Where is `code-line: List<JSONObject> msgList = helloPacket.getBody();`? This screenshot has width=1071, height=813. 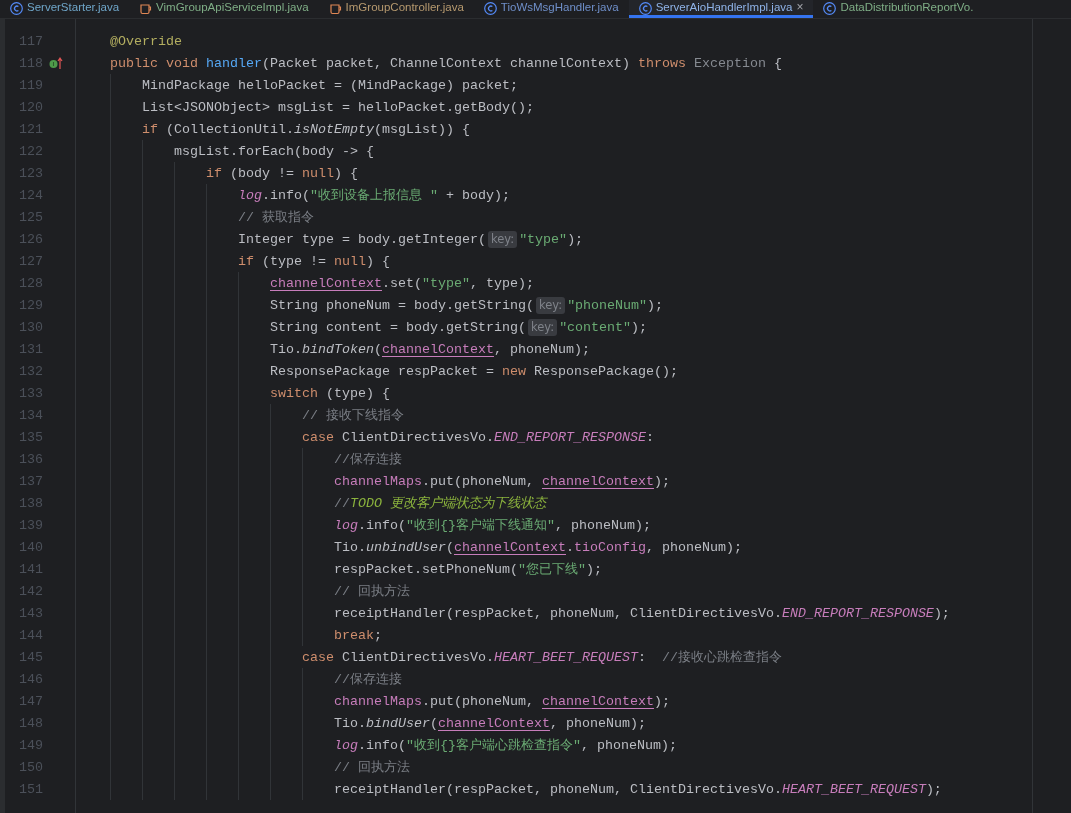 code-line: List<JSONObject> msgList = helloPacket.getBody(); is located at coordinates (338, 107).